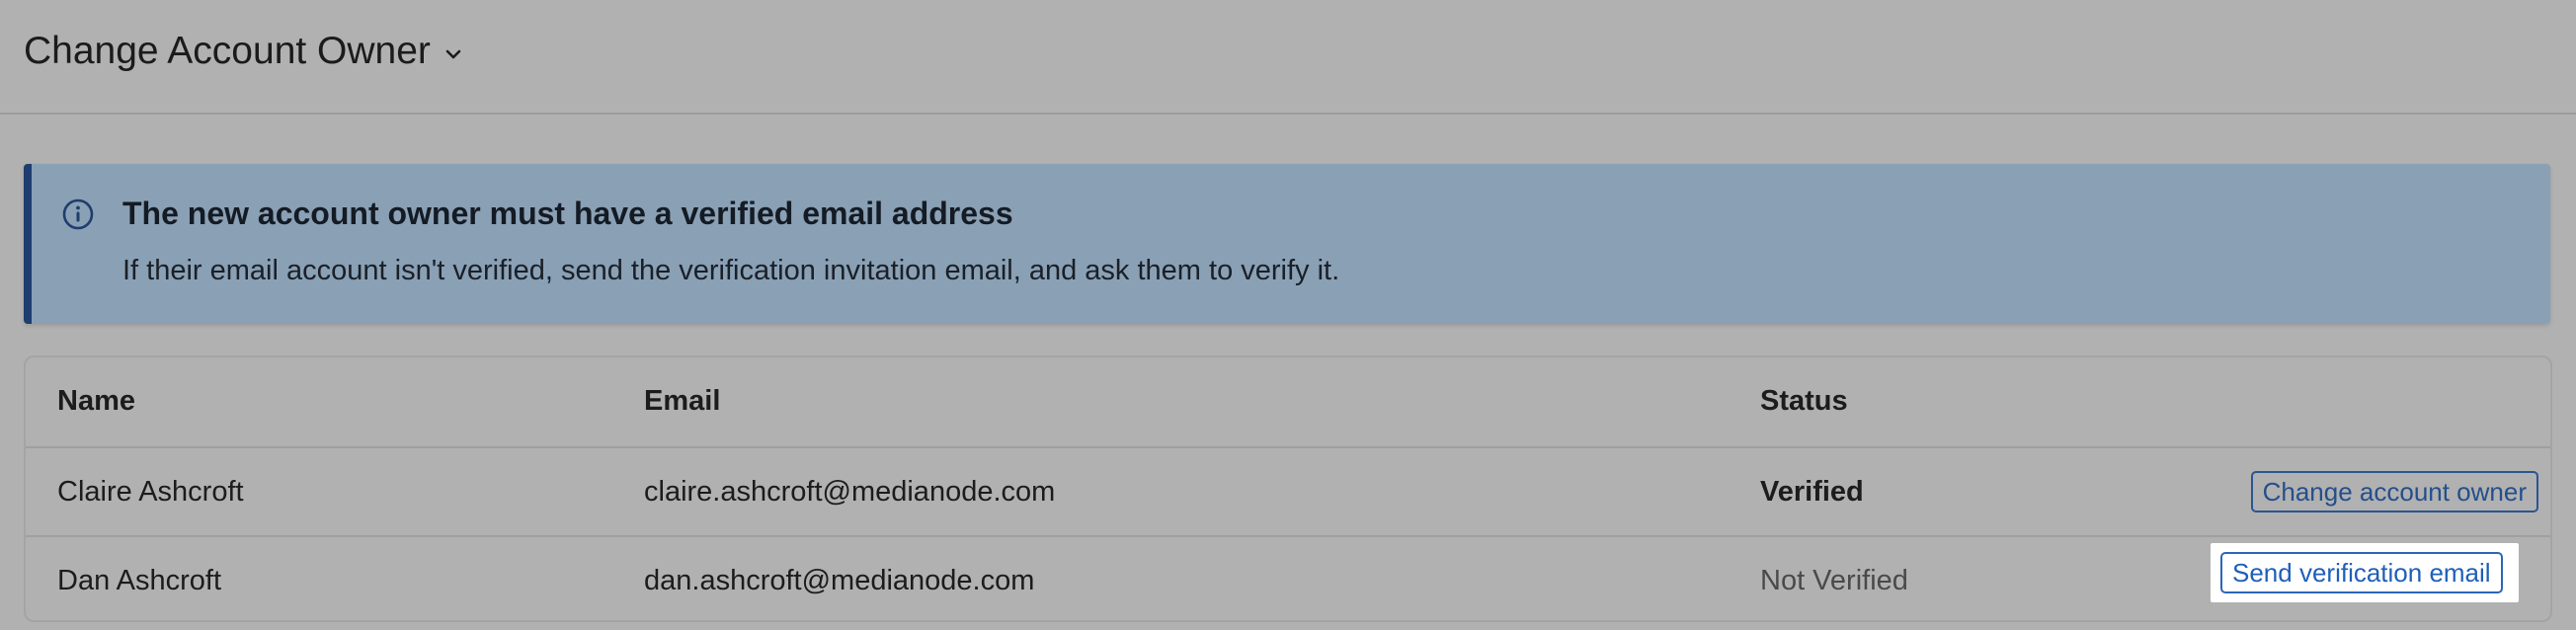 This screenshot has height=630, width=2576. Describe the element at coordinates (139, 580) in the screenshot. I see `user-name: Dan Ashcroft` at that location.